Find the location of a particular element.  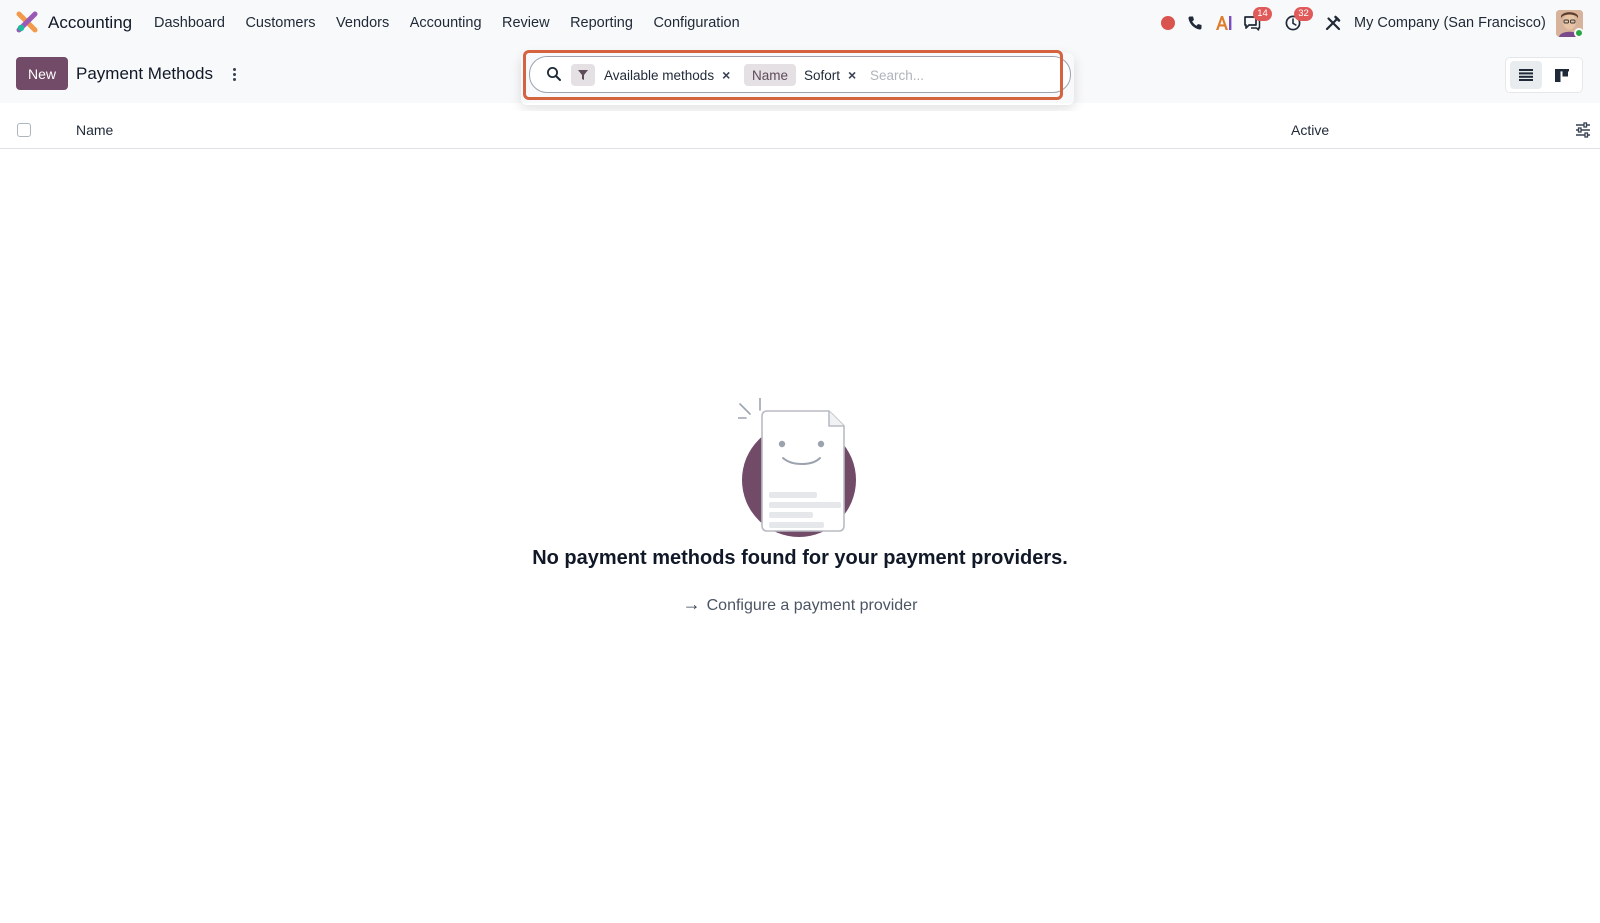

menu-item-review: Review is located at coordinates (526, 23).